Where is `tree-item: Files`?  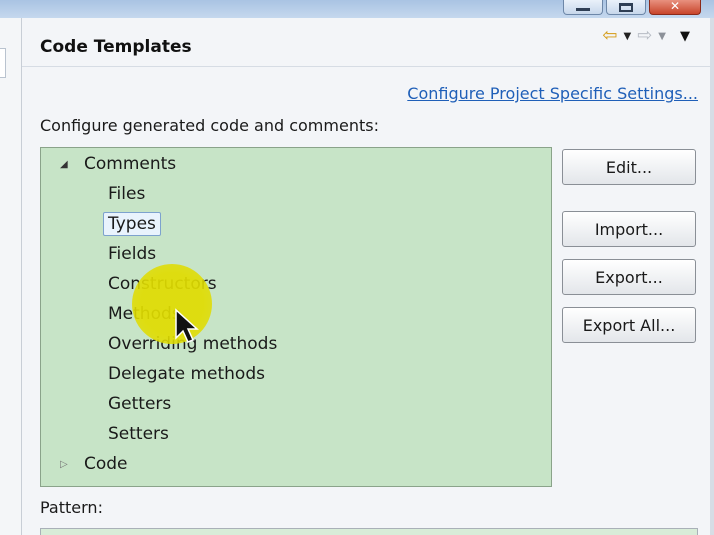
tree-item: Files is located at coordinates (126, 194).